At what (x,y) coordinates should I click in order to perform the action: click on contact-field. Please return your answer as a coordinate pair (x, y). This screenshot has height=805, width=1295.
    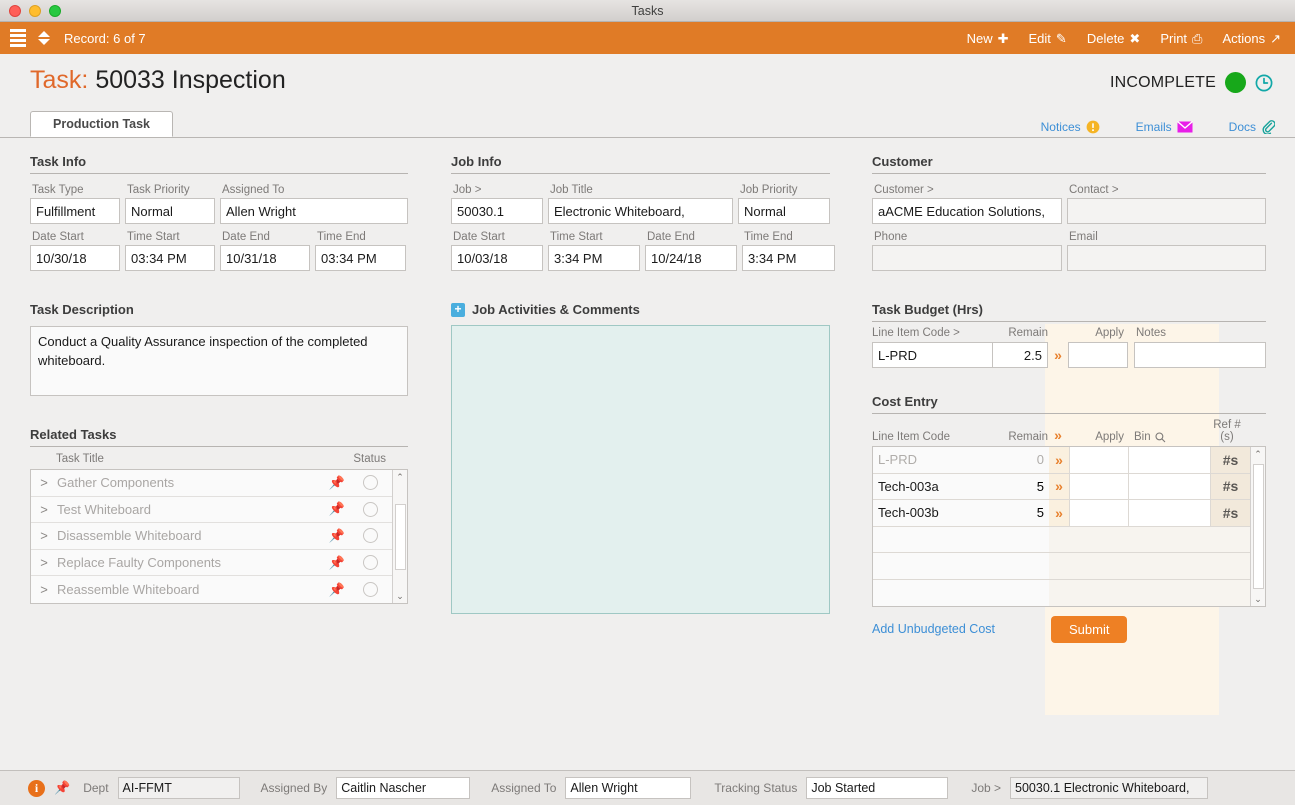
    Looking at the image, I should click on (1166, 211).